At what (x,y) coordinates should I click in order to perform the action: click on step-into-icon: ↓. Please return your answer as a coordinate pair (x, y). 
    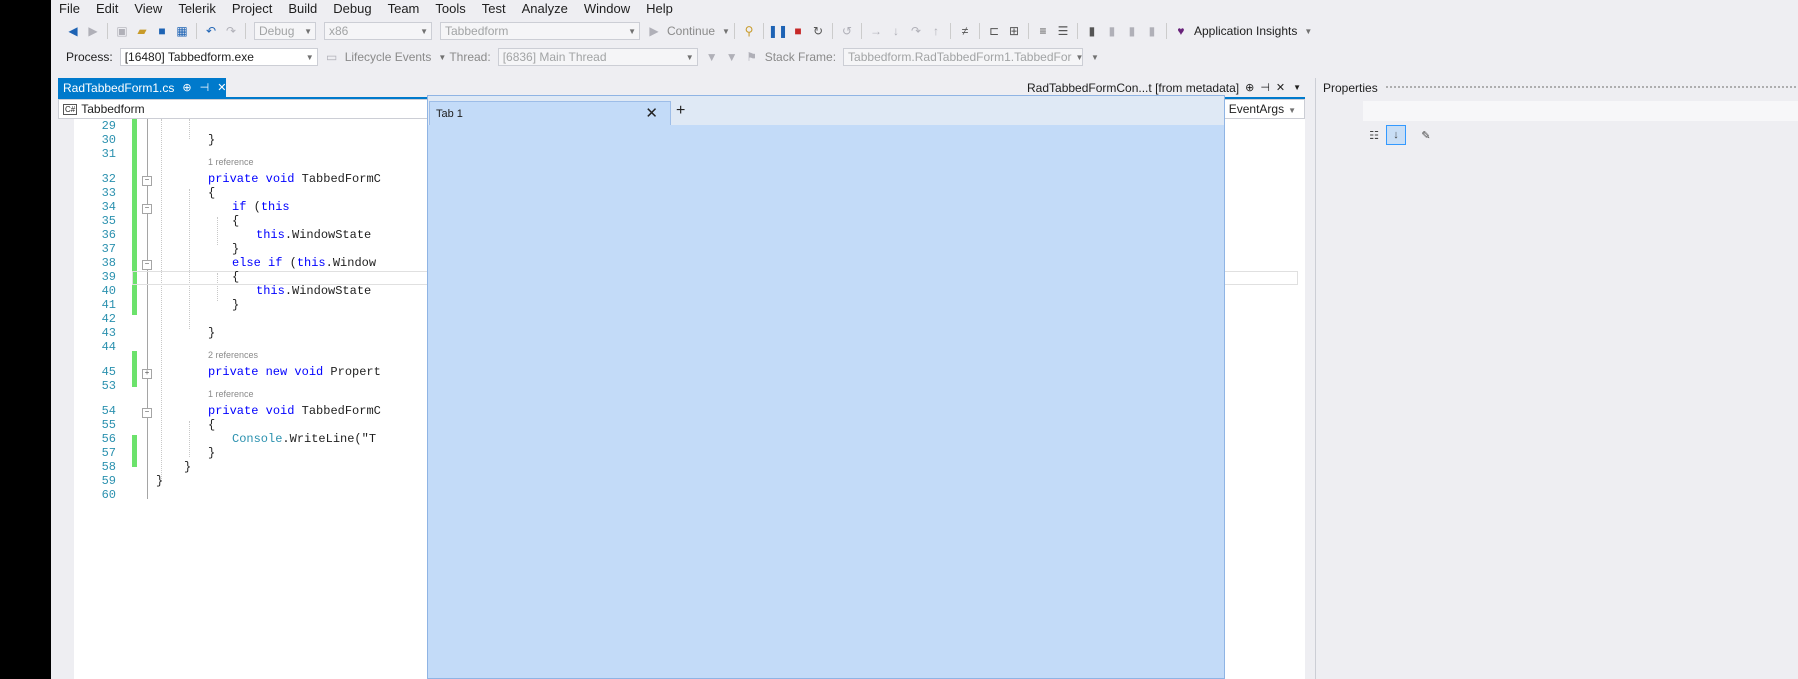
    Looking at the image, I should click on (896, 31).